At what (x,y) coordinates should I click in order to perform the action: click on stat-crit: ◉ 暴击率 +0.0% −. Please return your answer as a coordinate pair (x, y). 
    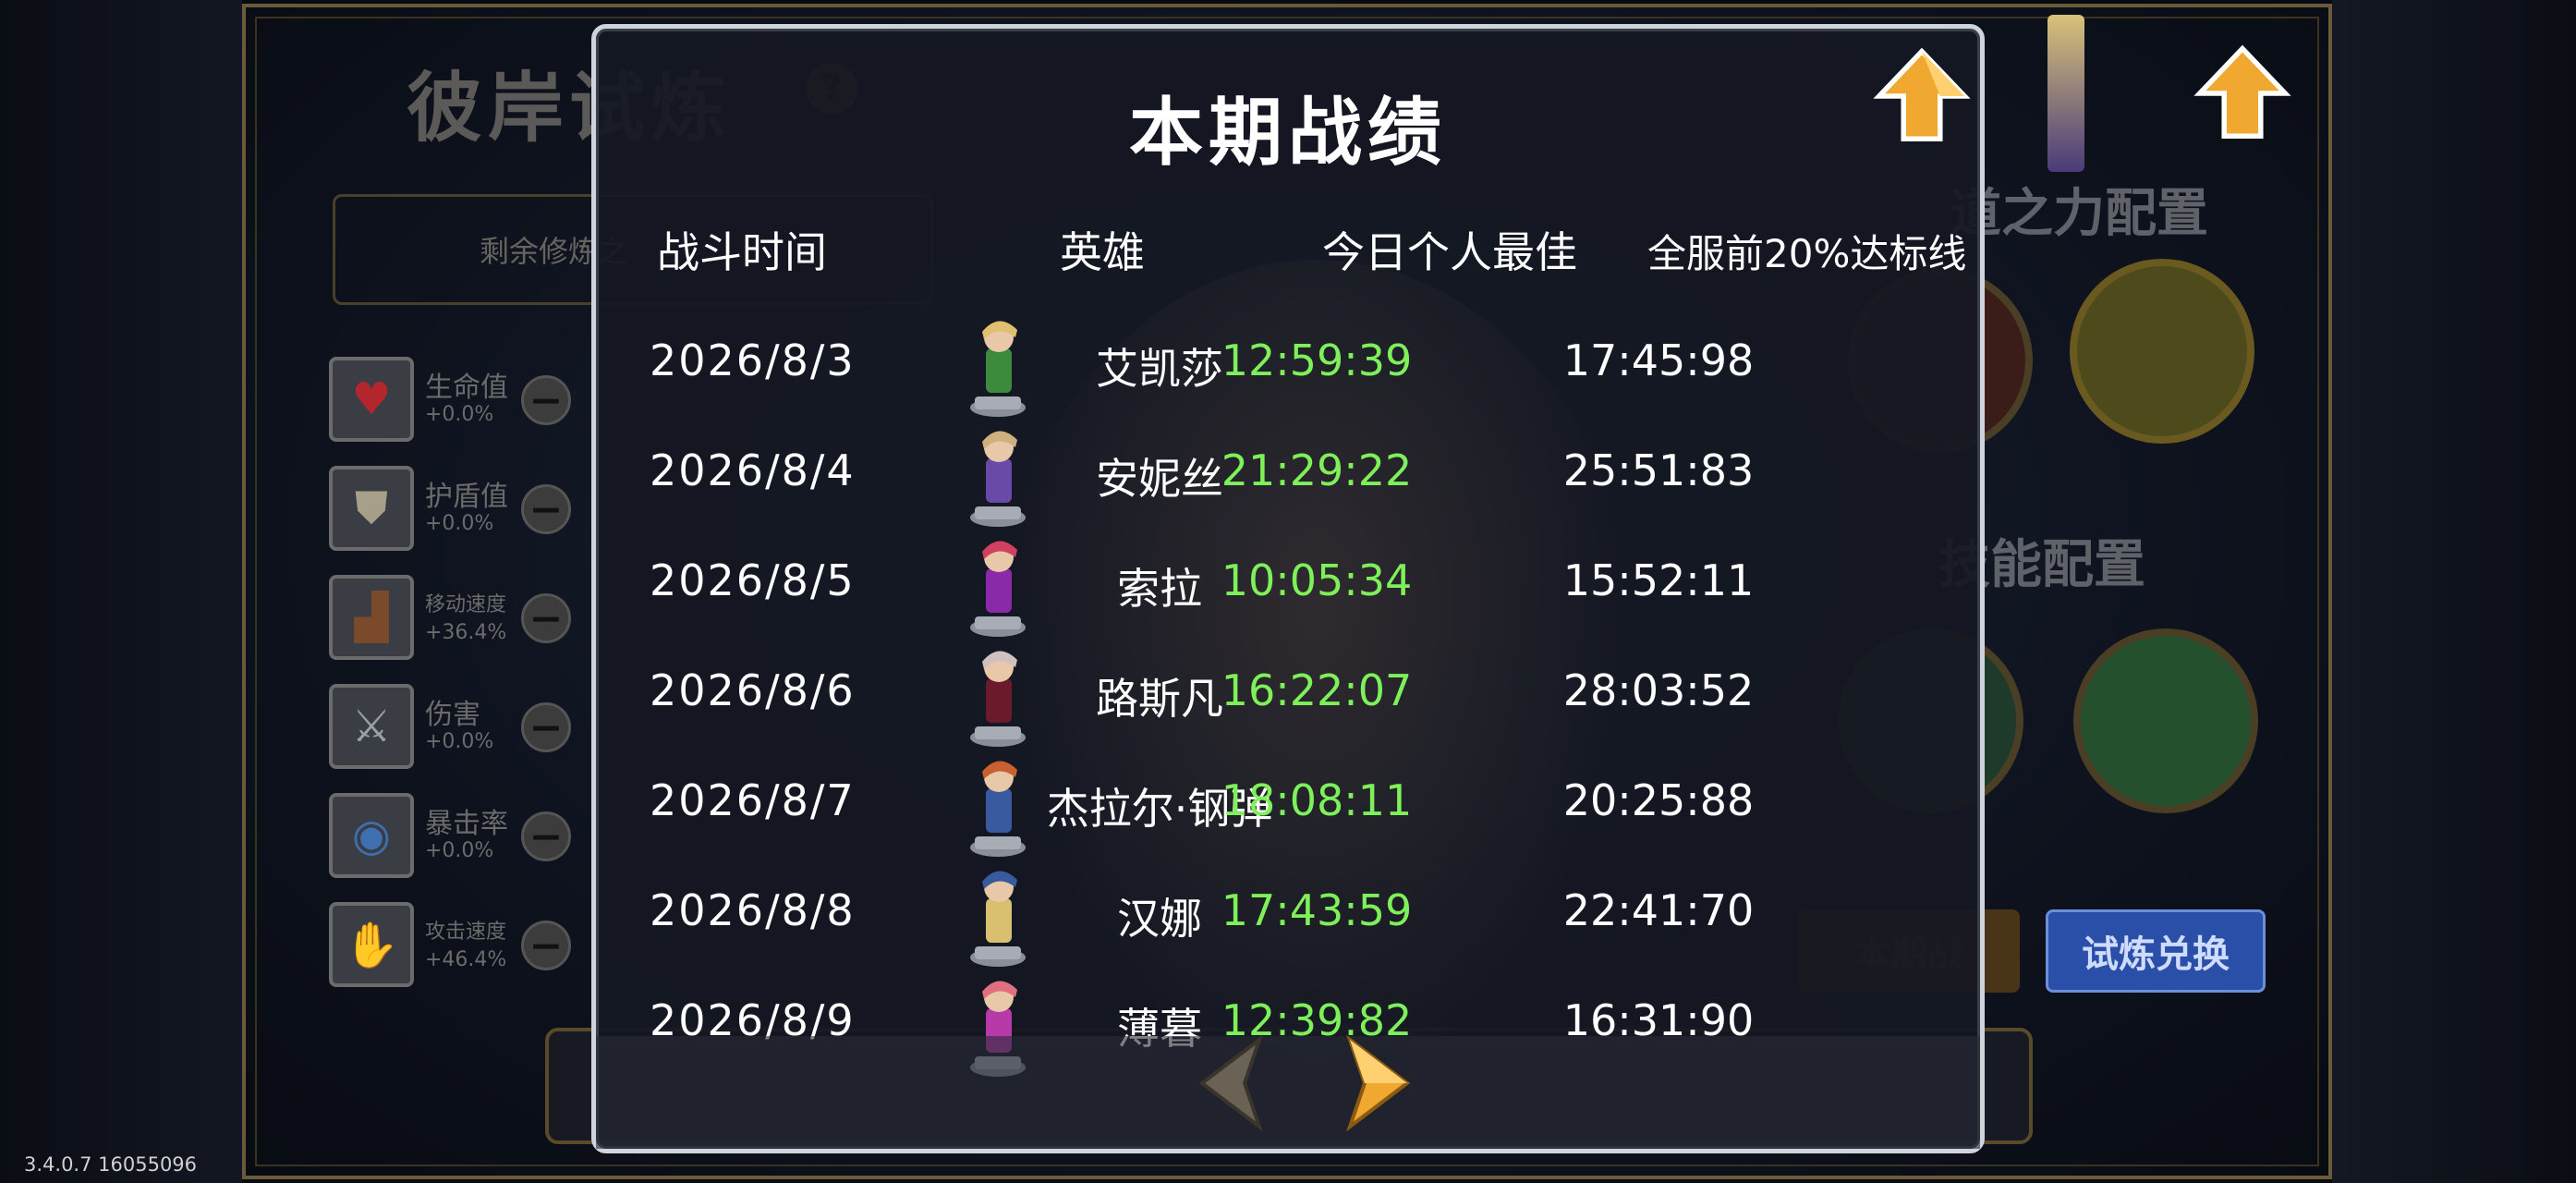
    Looking at the image, I should click on (467, 838).